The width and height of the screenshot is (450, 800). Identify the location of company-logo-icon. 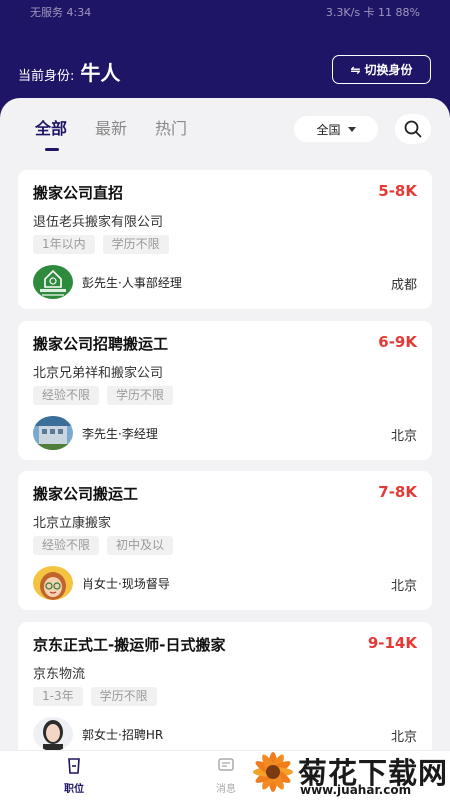
(53, 282).